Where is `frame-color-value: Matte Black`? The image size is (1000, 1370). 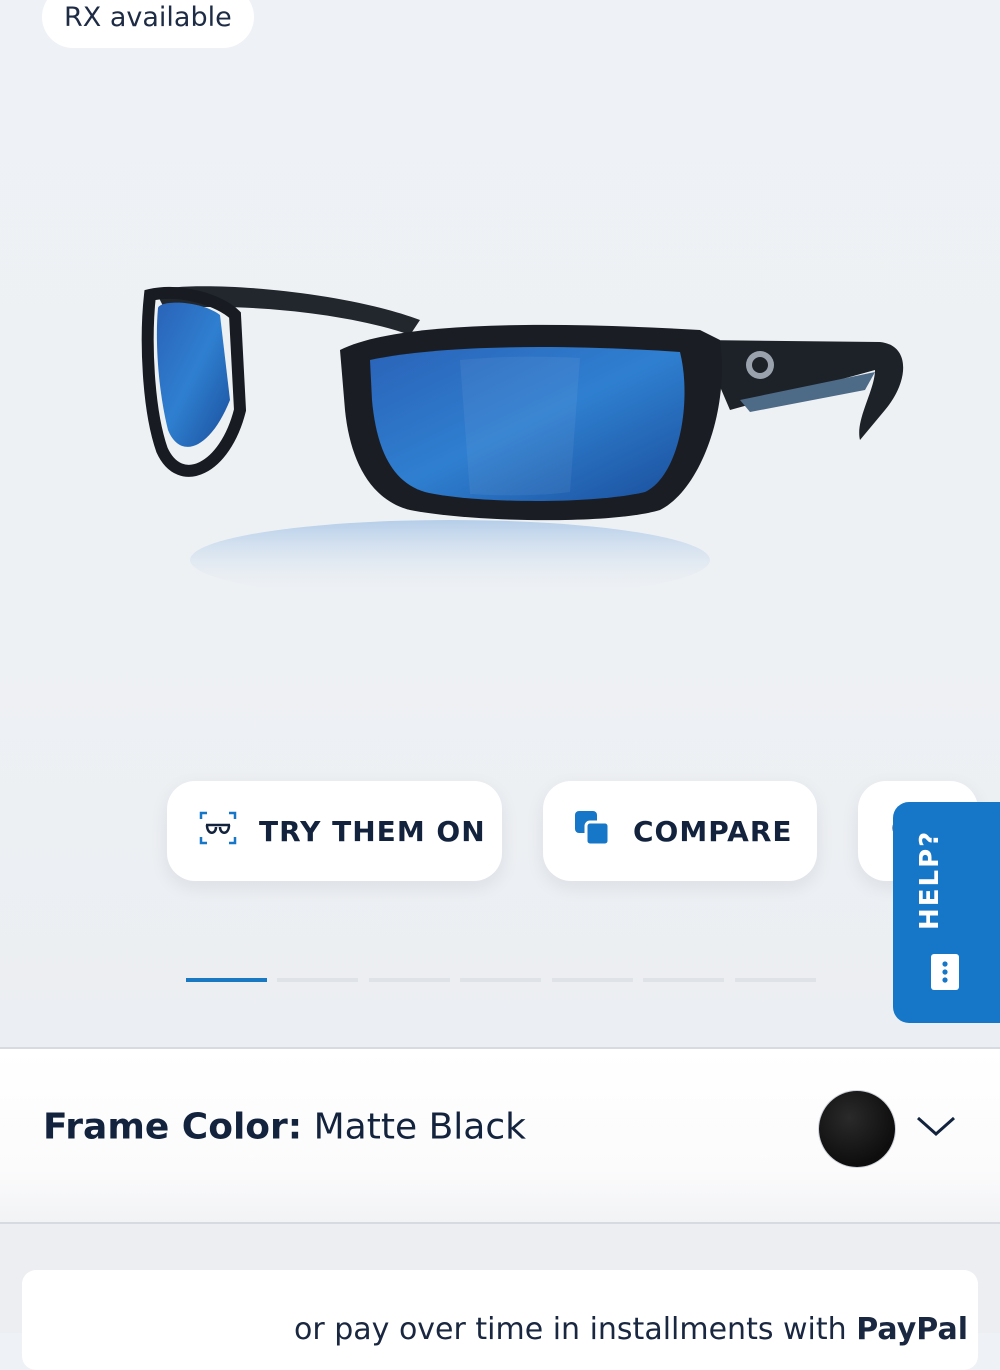 frame-color-value: Matte Black is located at coordinates (419, 1127).